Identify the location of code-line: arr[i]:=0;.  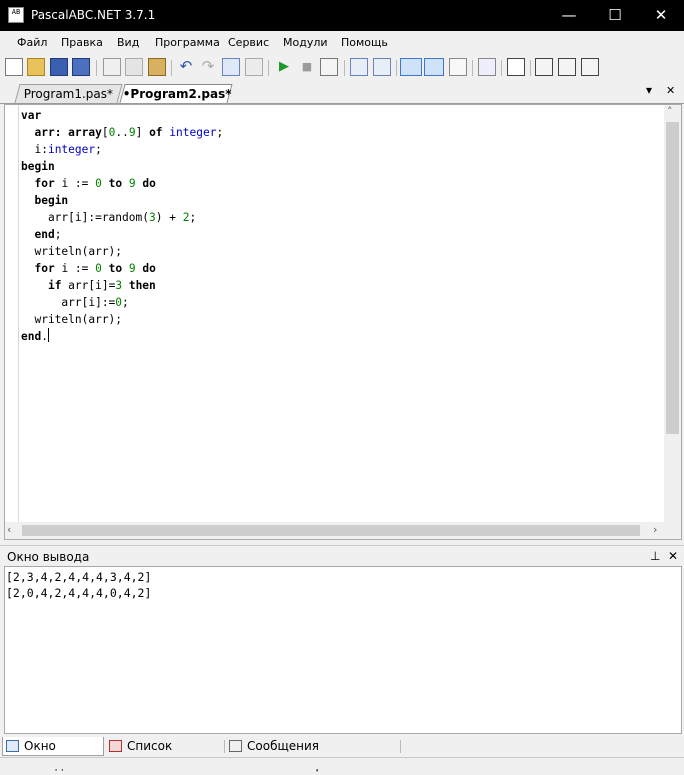
(75, 302).